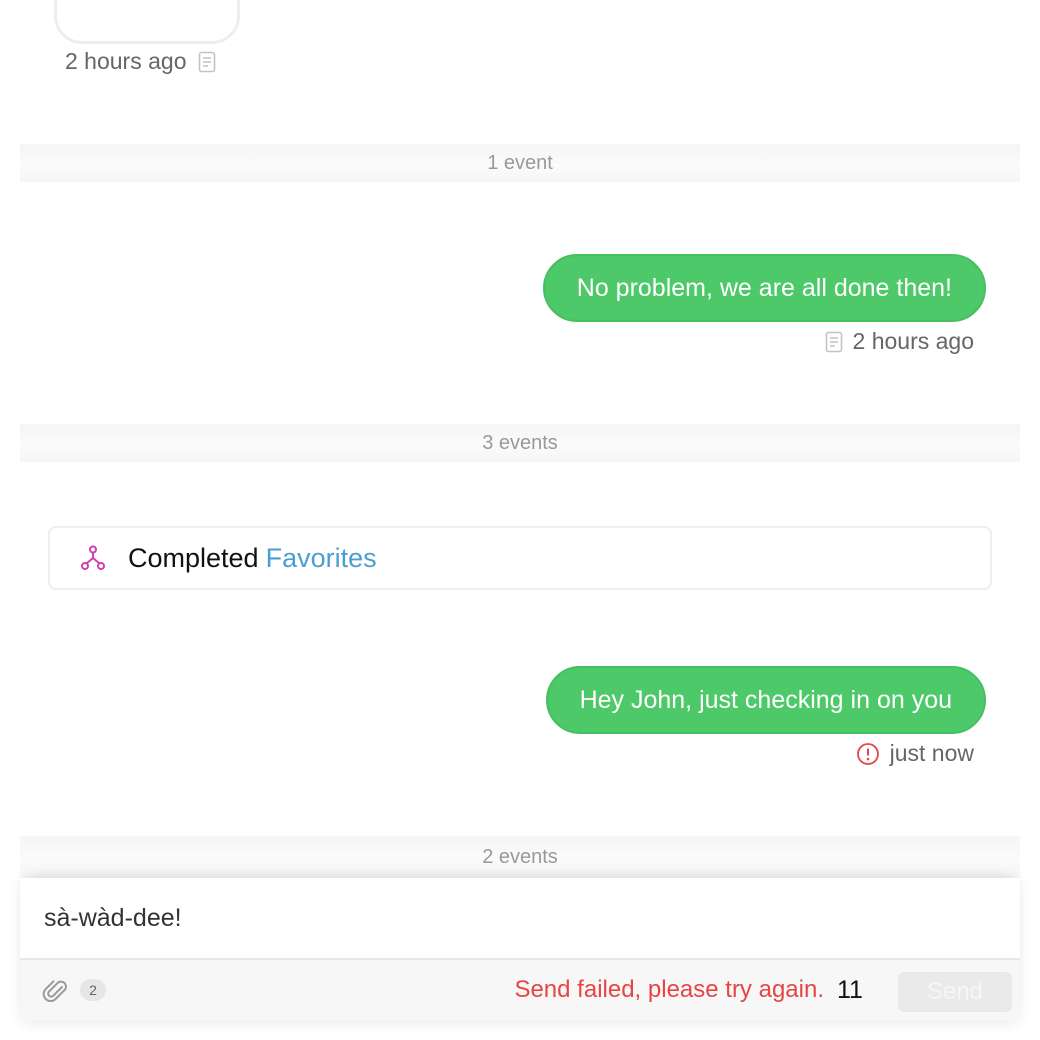 Image resolution: width=1040 pixels, height=1040 pixels. Describe the element at coordinates (93, 990) in the screenshot. I see `attachment-count-badge: 2` at that location.